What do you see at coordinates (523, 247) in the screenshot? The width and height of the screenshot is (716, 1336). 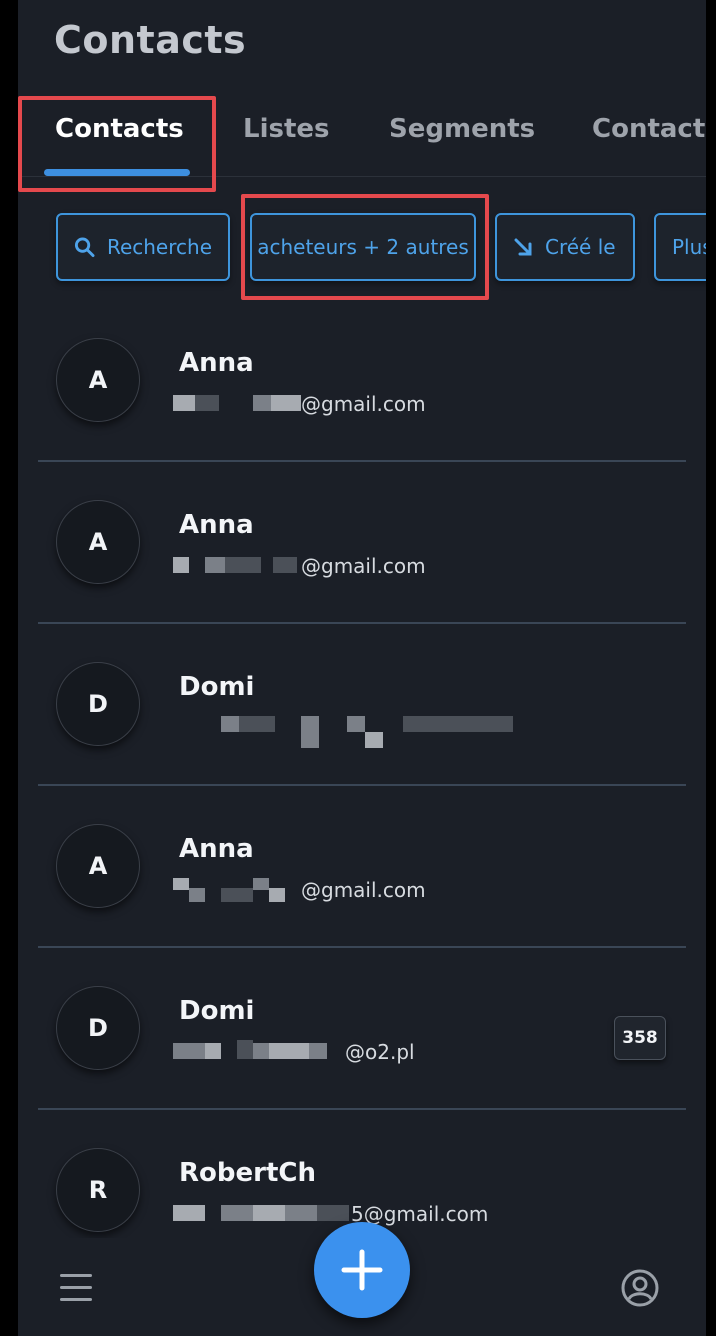 I see `arrow-down-right-icon` at bounding box center [523, 247].